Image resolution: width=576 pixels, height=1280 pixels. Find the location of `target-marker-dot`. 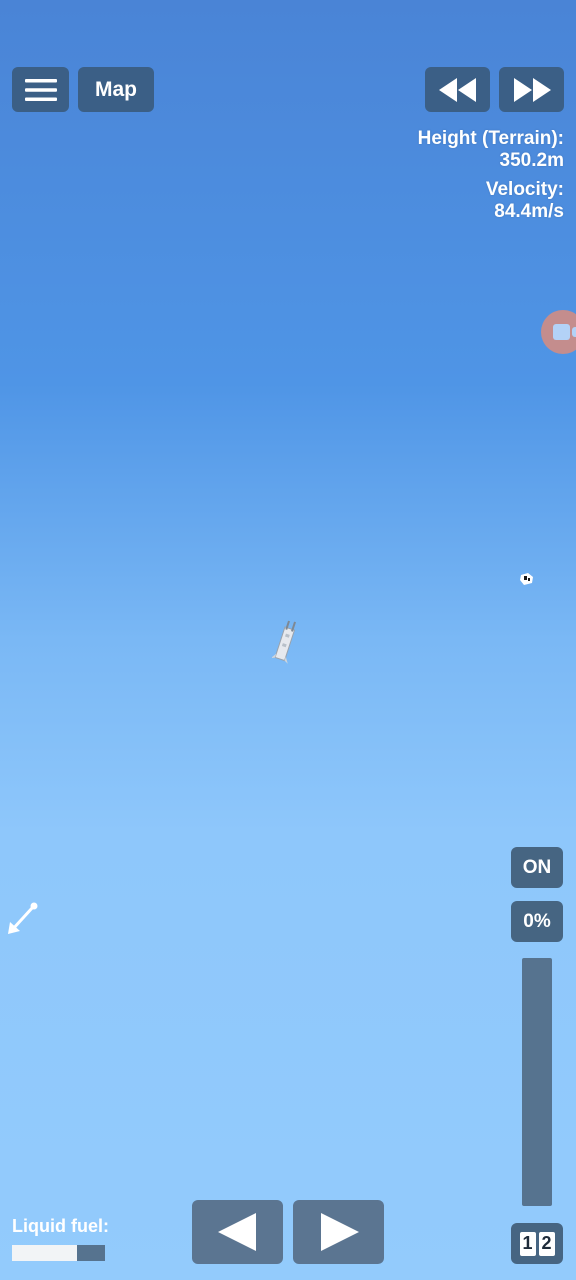

target-marker-dot is located at coordinates (574, 332).